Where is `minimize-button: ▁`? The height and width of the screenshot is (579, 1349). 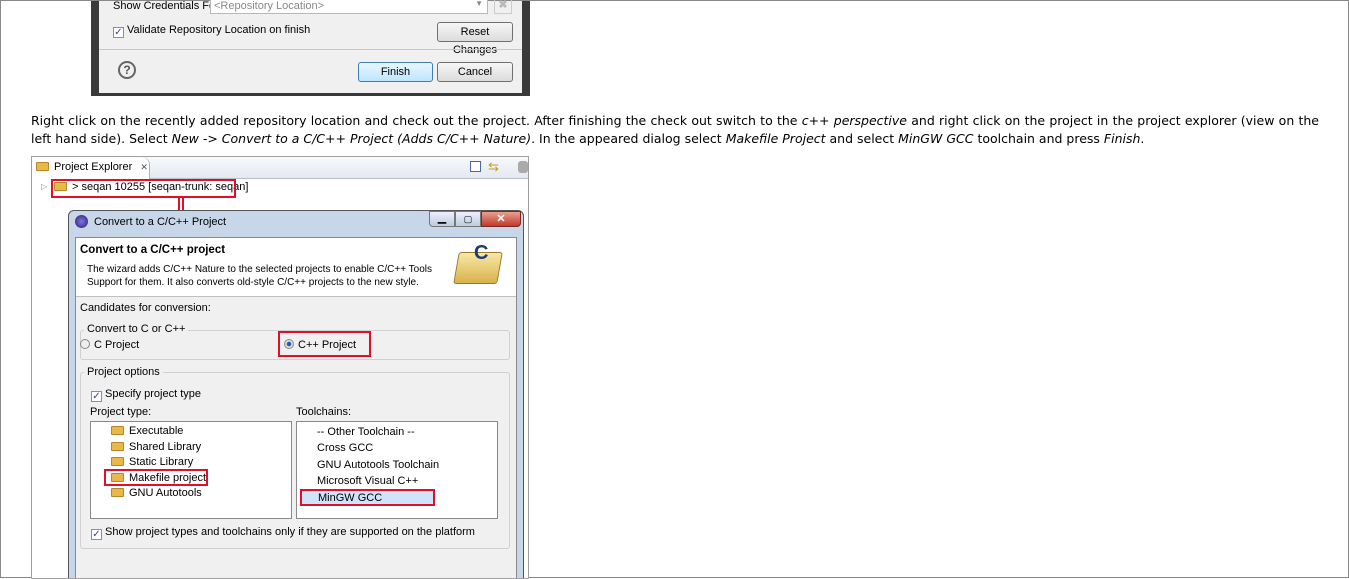
minimize-button: ▁ is located at coordinates (442, 219).